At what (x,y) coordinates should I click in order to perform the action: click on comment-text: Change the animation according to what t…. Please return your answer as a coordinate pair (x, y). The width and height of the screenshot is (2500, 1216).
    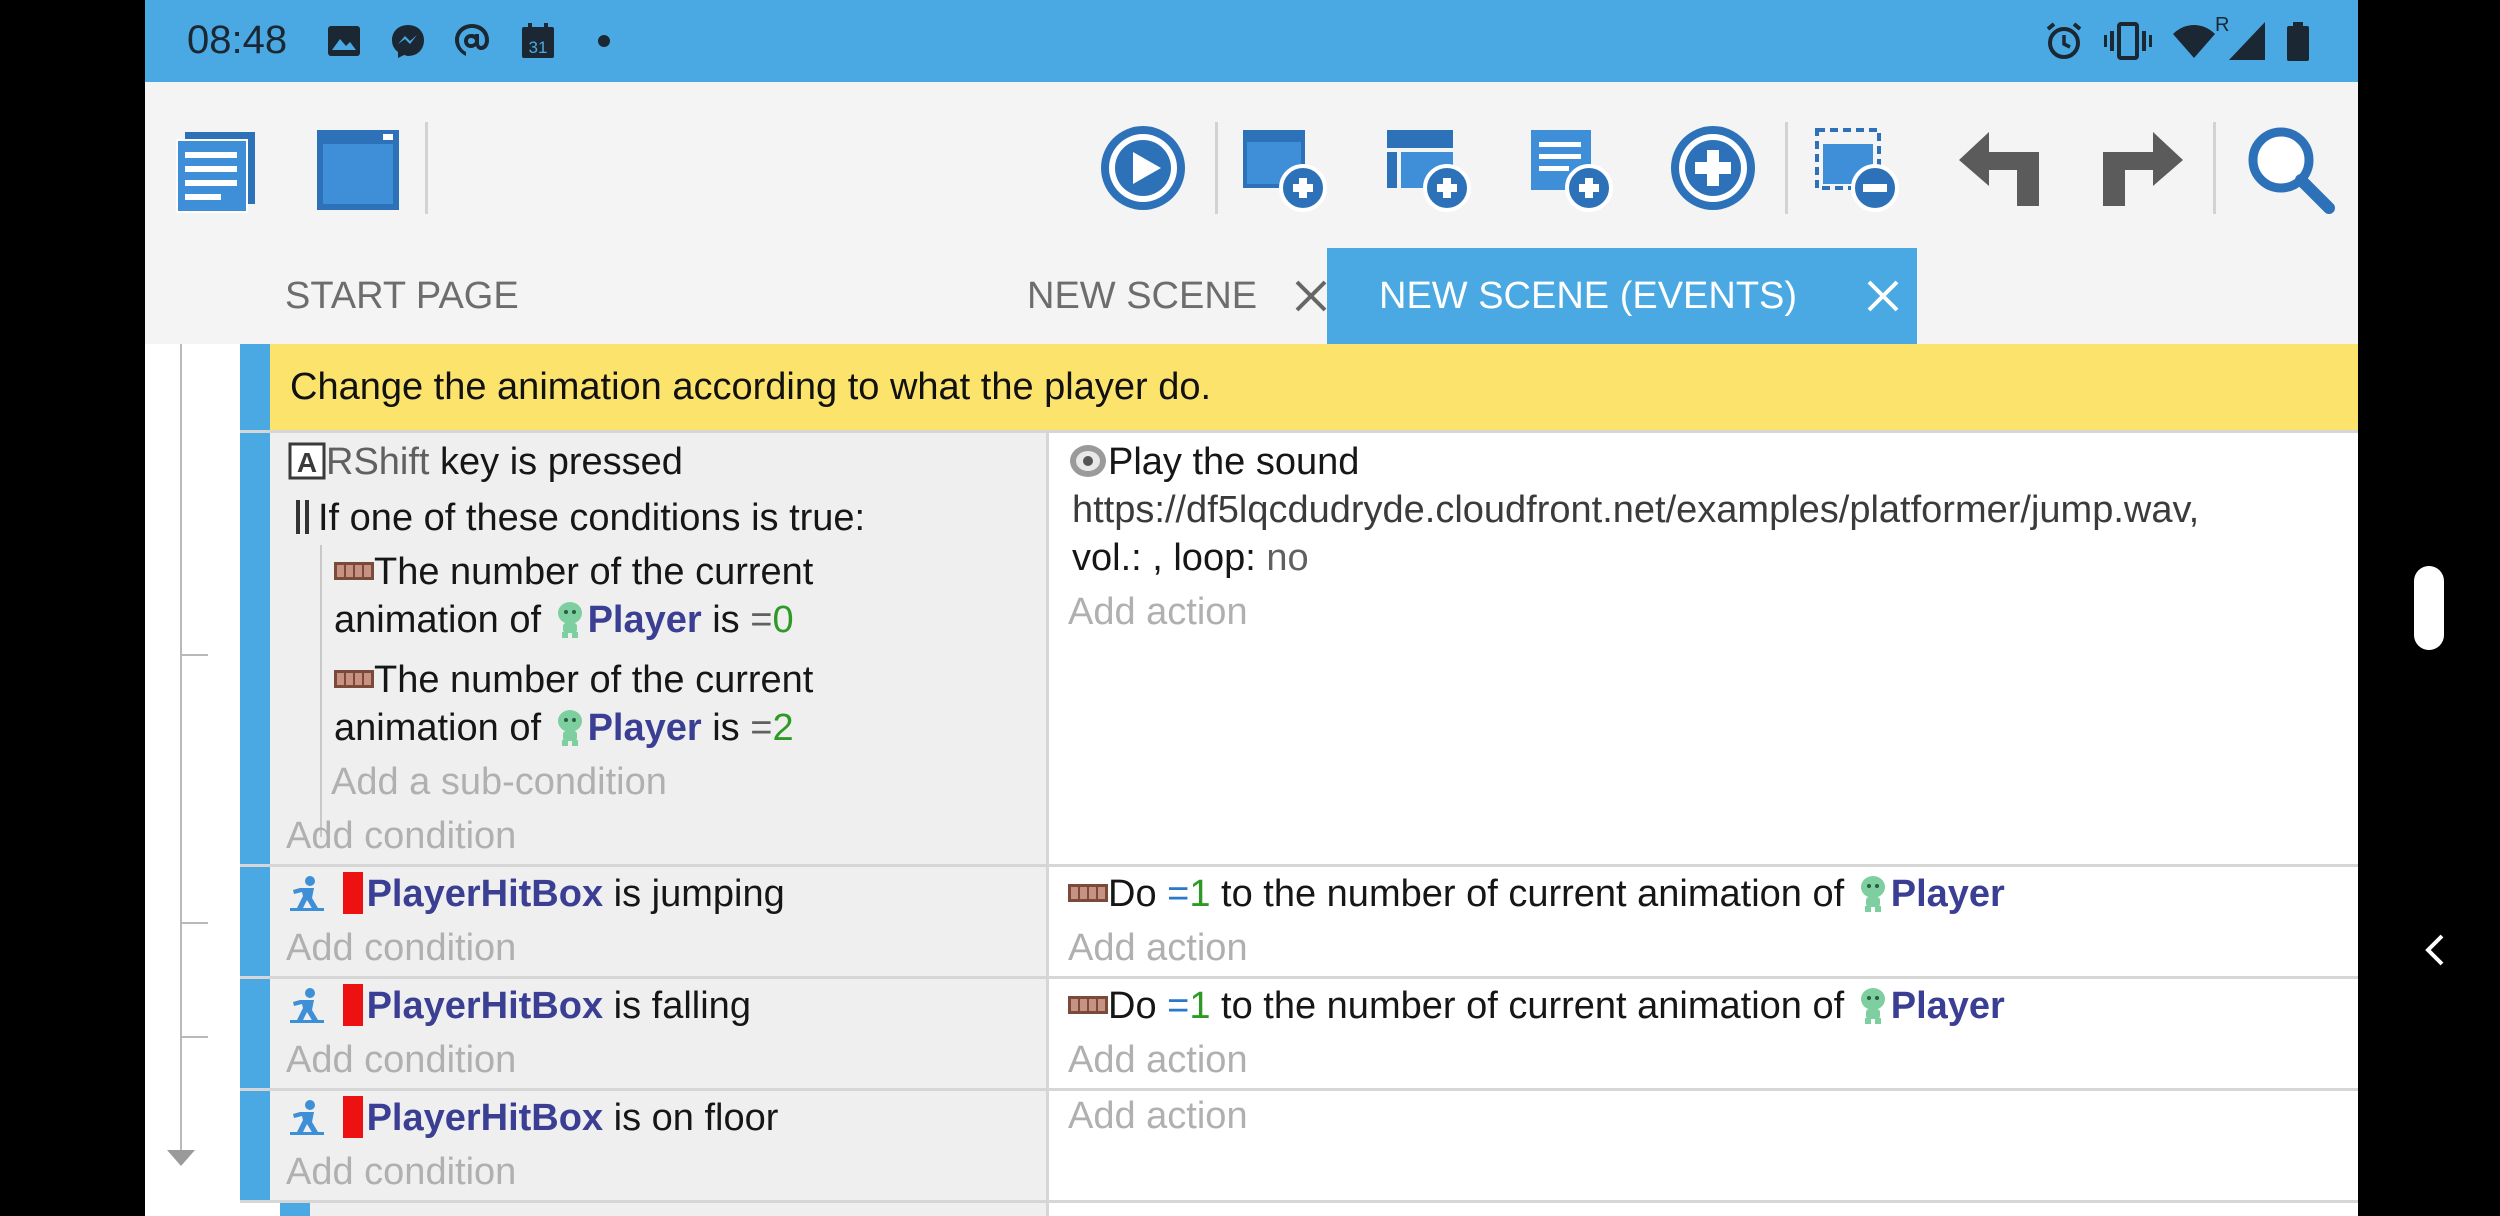
    Looking at the image, I should click on (751, 387).